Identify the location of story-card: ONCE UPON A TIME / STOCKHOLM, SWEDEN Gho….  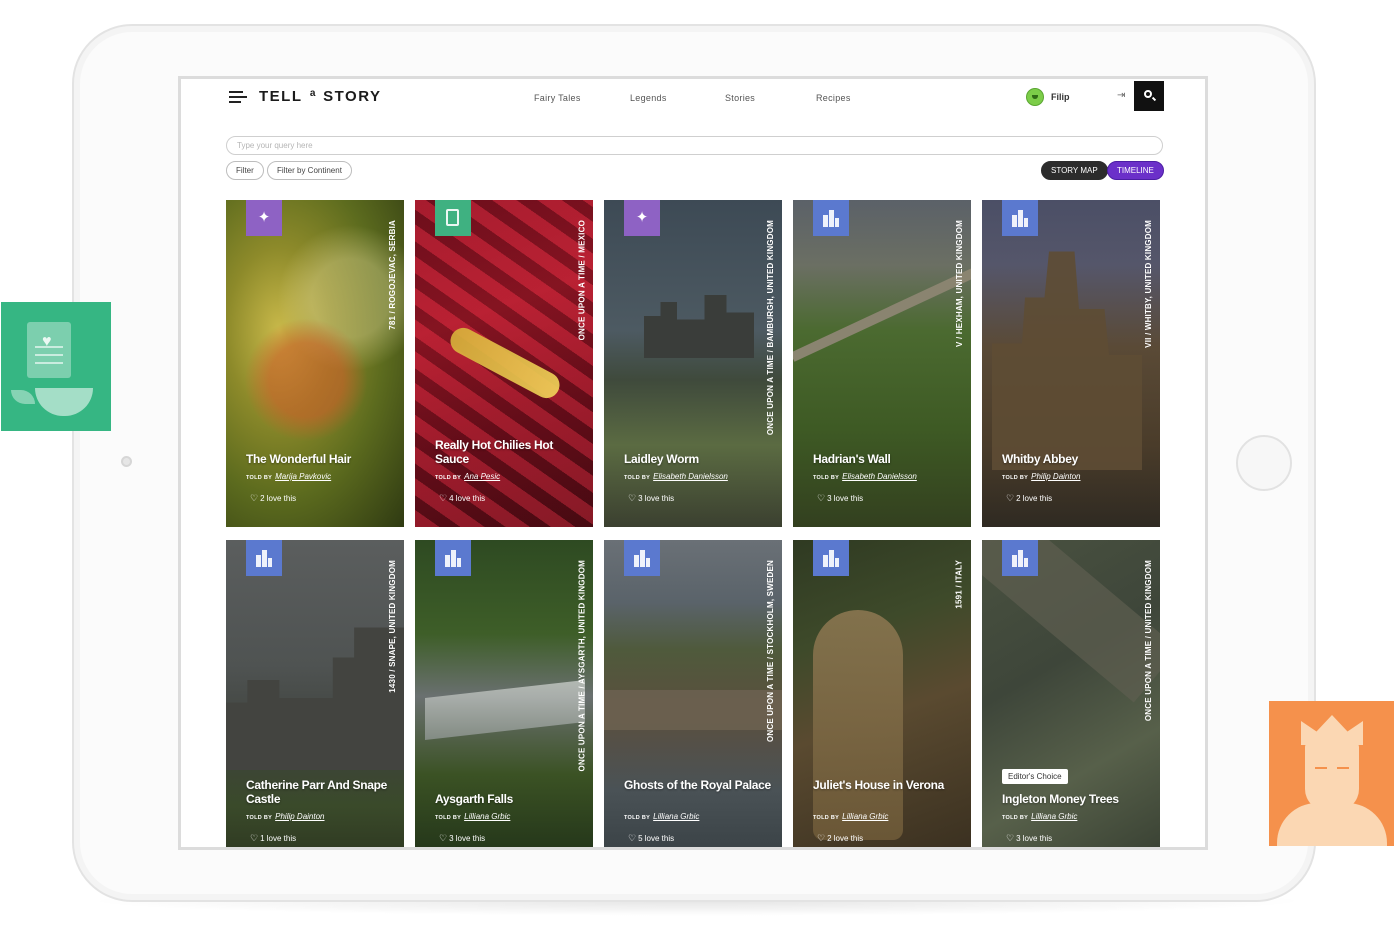
(693, 693).